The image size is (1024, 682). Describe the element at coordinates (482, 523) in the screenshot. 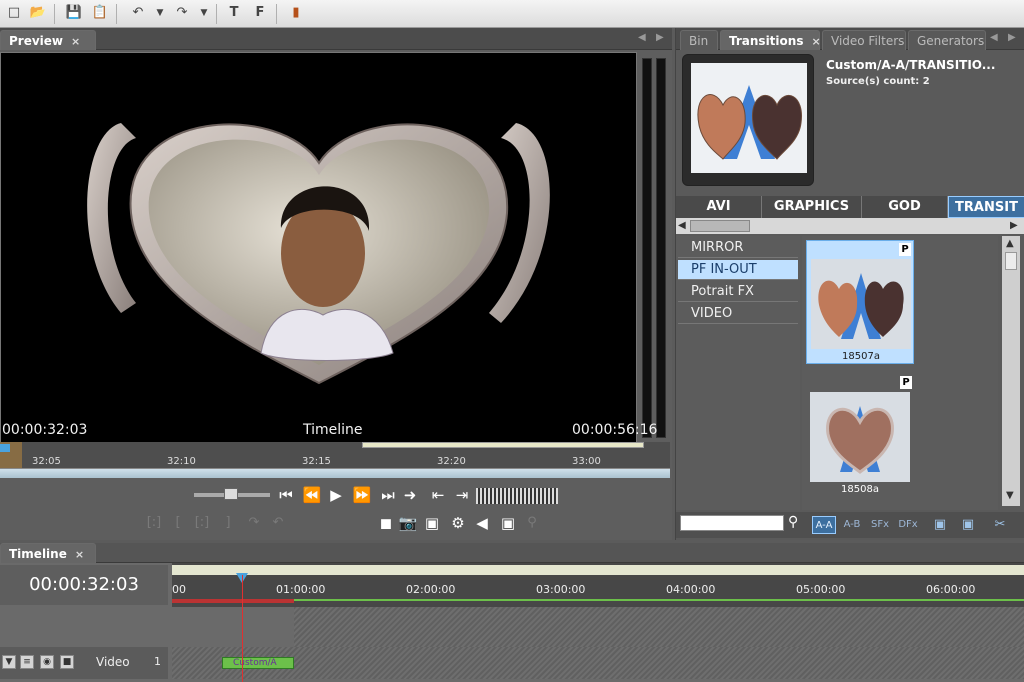

I see `audio-icon: ◀` at that location.